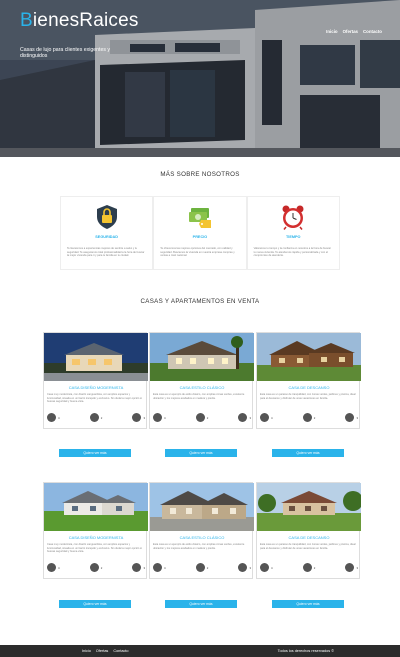  I want to click on about-title: MÁS SOBRE NOSOTROS, so click(200, 174).